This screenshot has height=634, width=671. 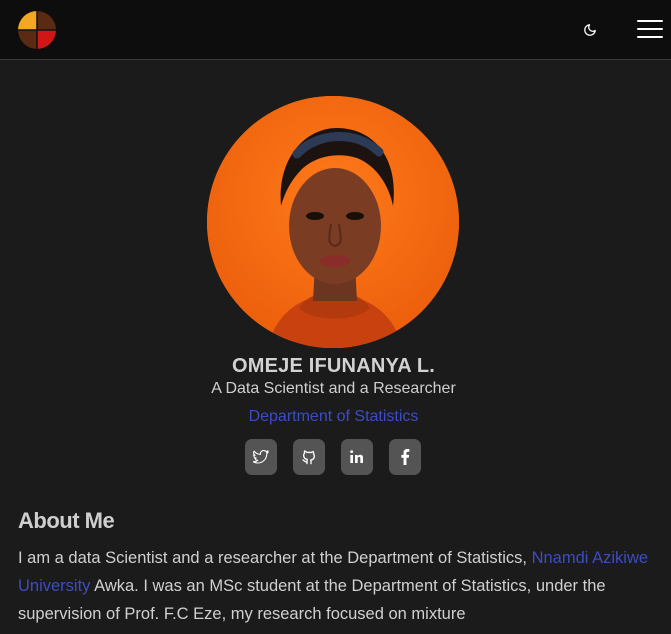 What do you see at coordinates (333, 388) in the screenshot?
I see `profile-role: A Data Scientist and a Researcher` at bounding box center [333, 388].